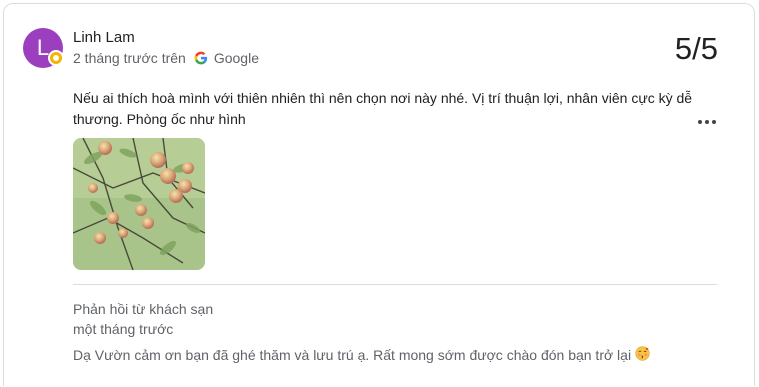 This screenshot has width=759, height=387. What do you see at coordinates (201, 58) in the screenshot?
I see `google-g-icon` at bounding box center [201, 58].